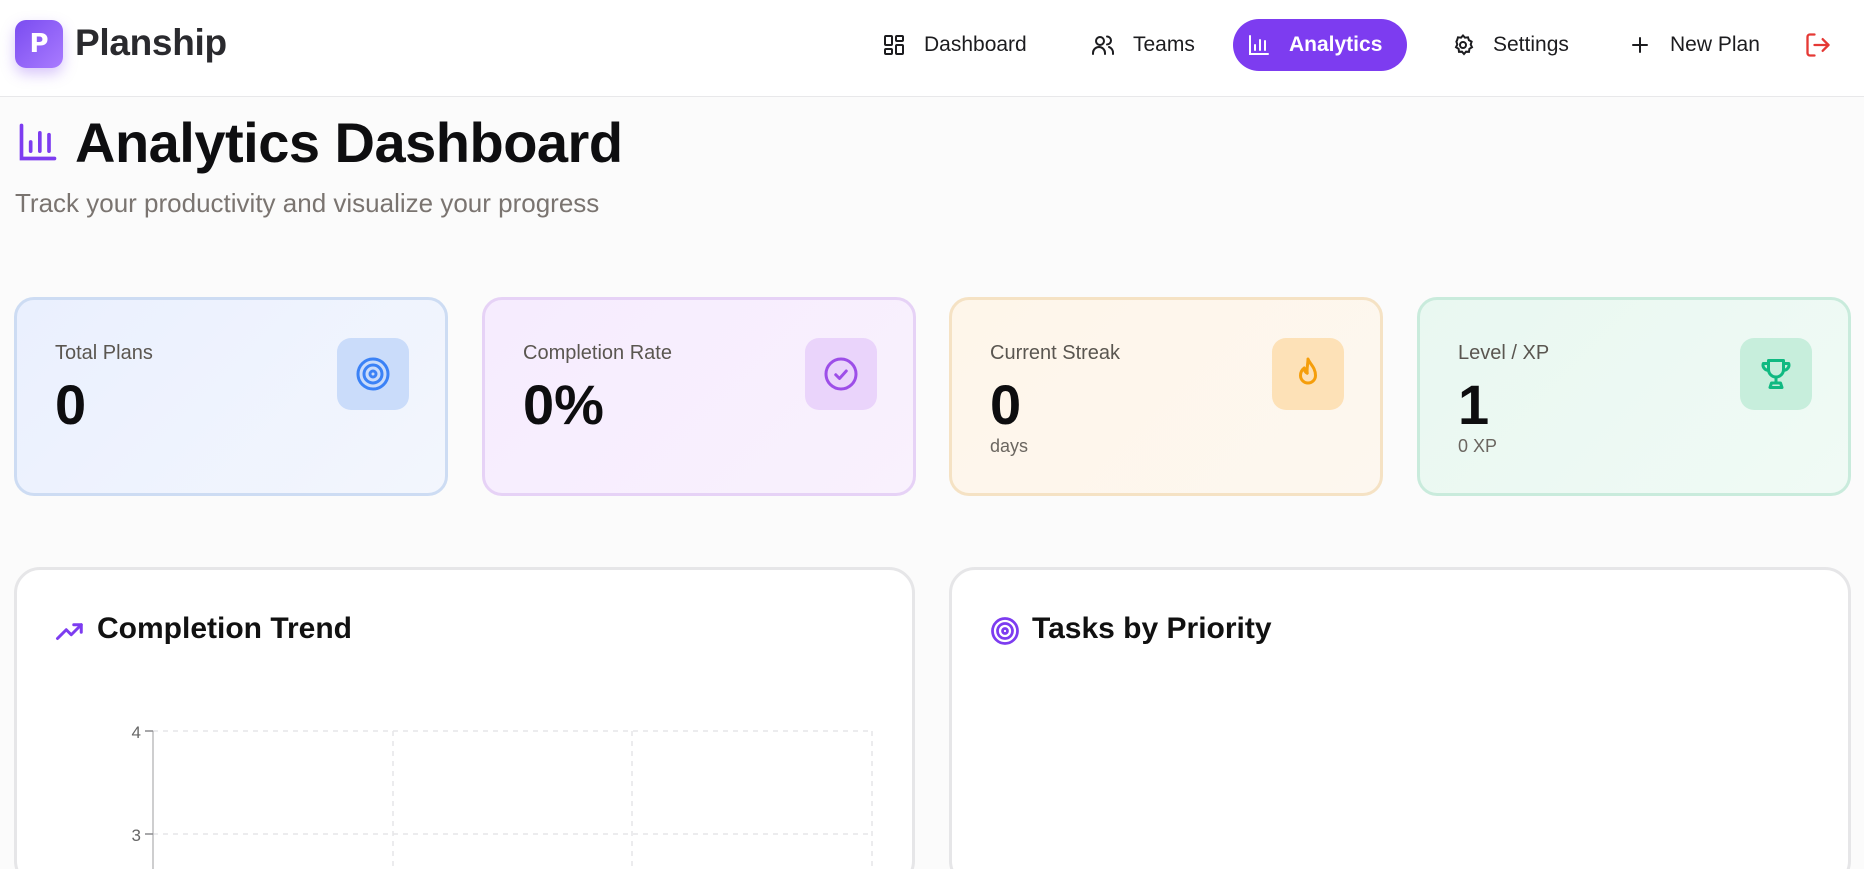 The height and width of the screenshot is (869, 1864). Describe the element at coordinates (1055, 353) in the screenshot. I see `stat-label: Current Streak` at that location.